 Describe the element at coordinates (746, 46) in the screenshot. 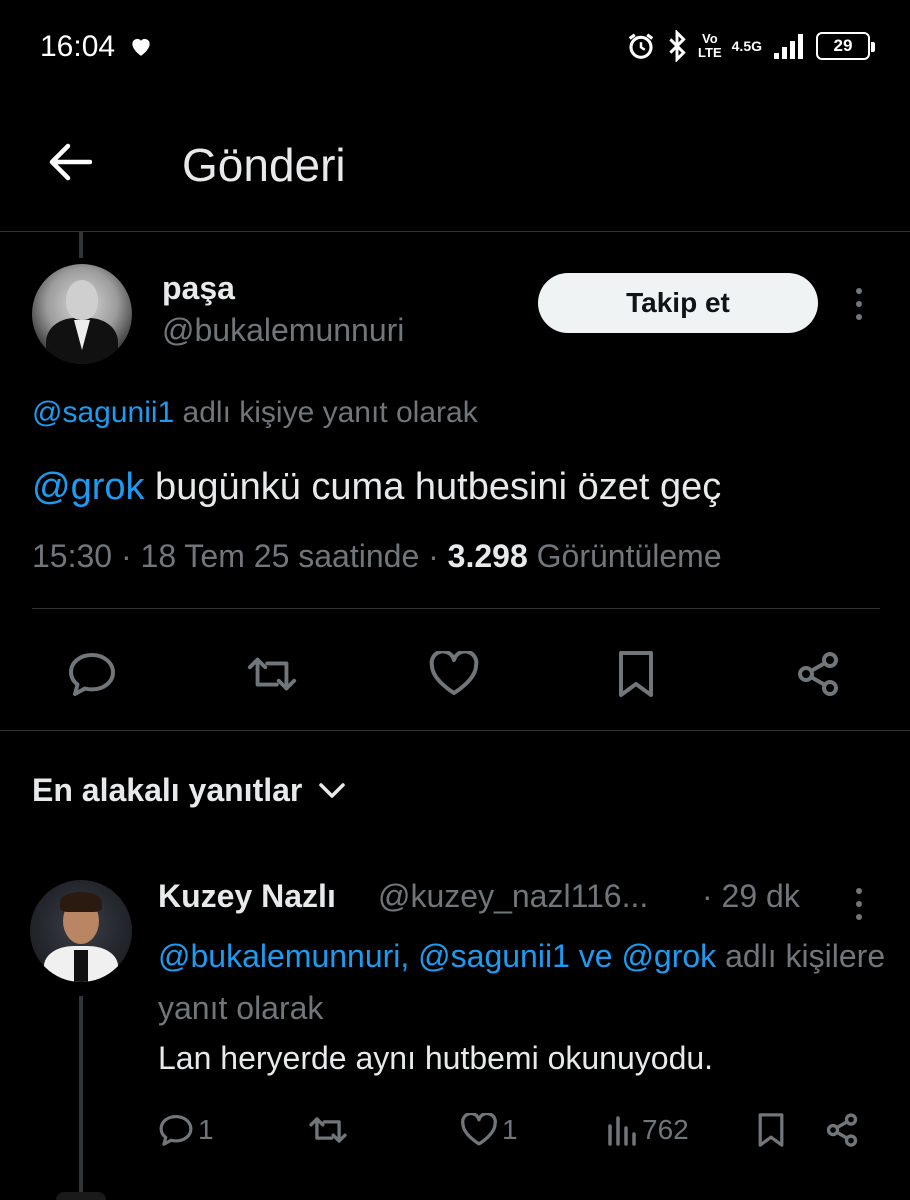

I see `network-type: 4.5G` at that location.